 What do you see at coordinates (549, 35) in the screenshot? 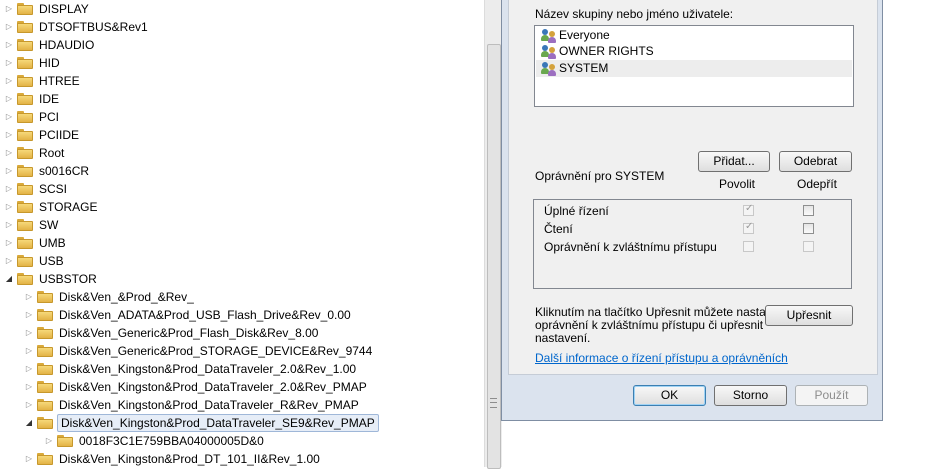
I see `users-icon` at bounding box center [549, 35].